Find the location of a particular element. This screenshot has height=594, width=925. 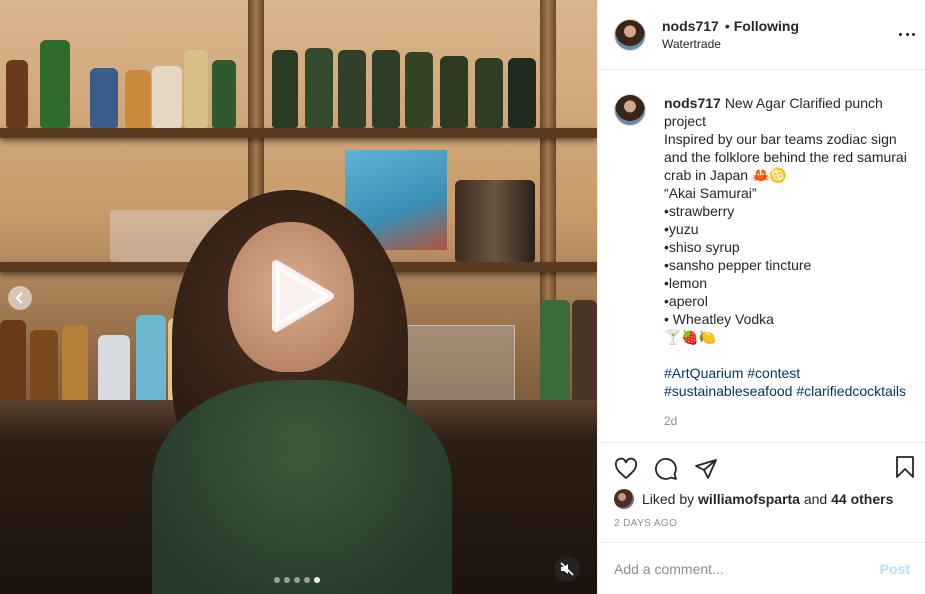

chevron-left-icon is located at coordinates (19, 298).